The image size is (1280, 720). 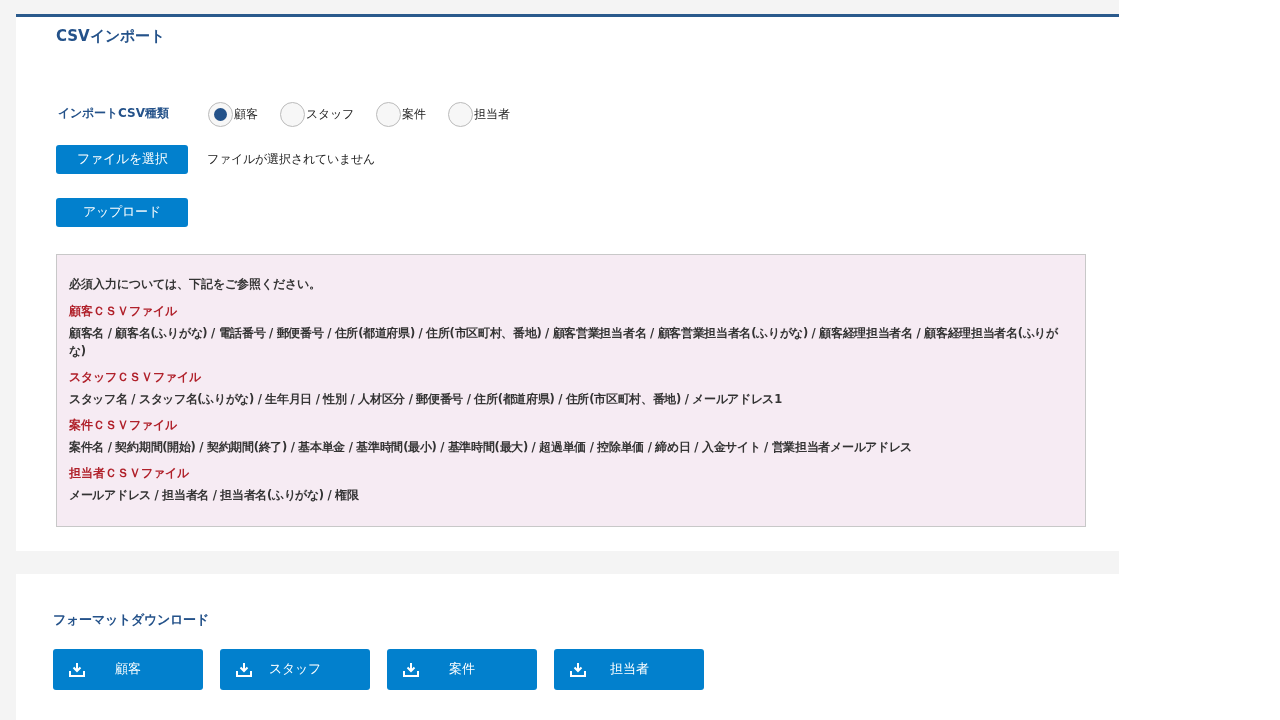 I want to click on file-heading: 顧客ＣＳＶファイル, so click(x=123, y=311).